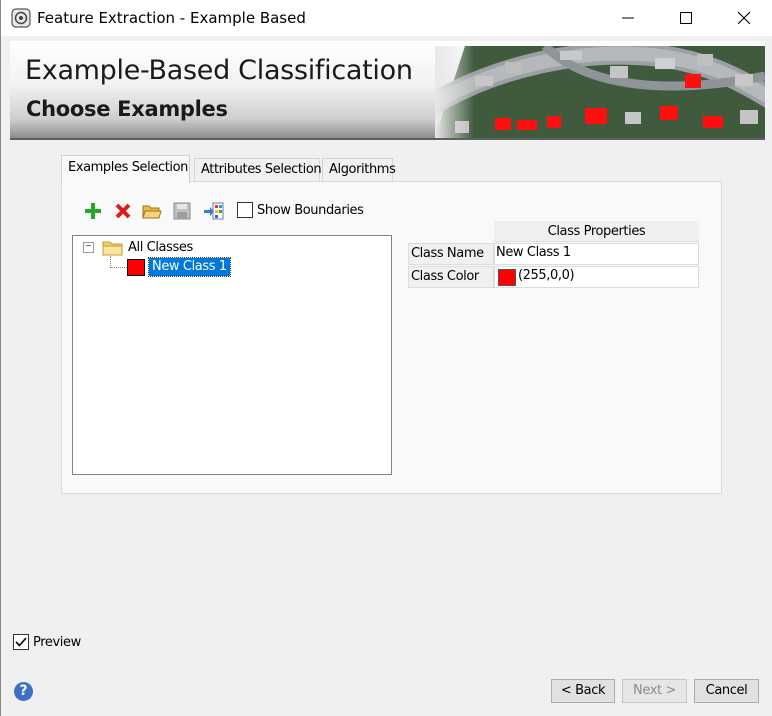  What do you see at coordinates (219, 70) in the screenshot?
I see `banner-title: Example-Based Classification` at bounding box center [219, 70].